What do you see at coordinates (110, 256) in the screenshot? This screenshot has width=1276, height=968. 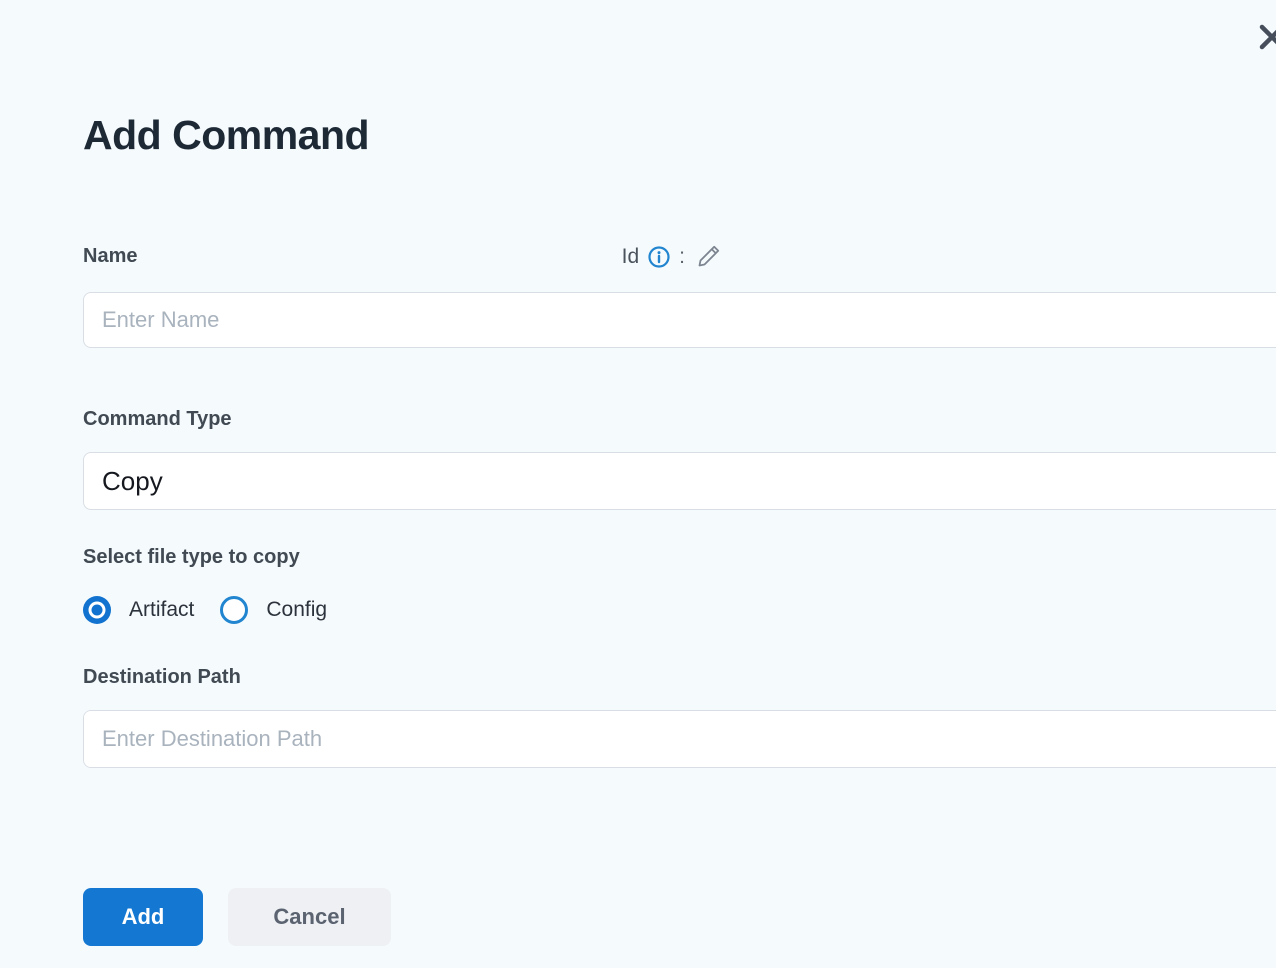 I see `name-label: Name` at bounding box center [110, 256].